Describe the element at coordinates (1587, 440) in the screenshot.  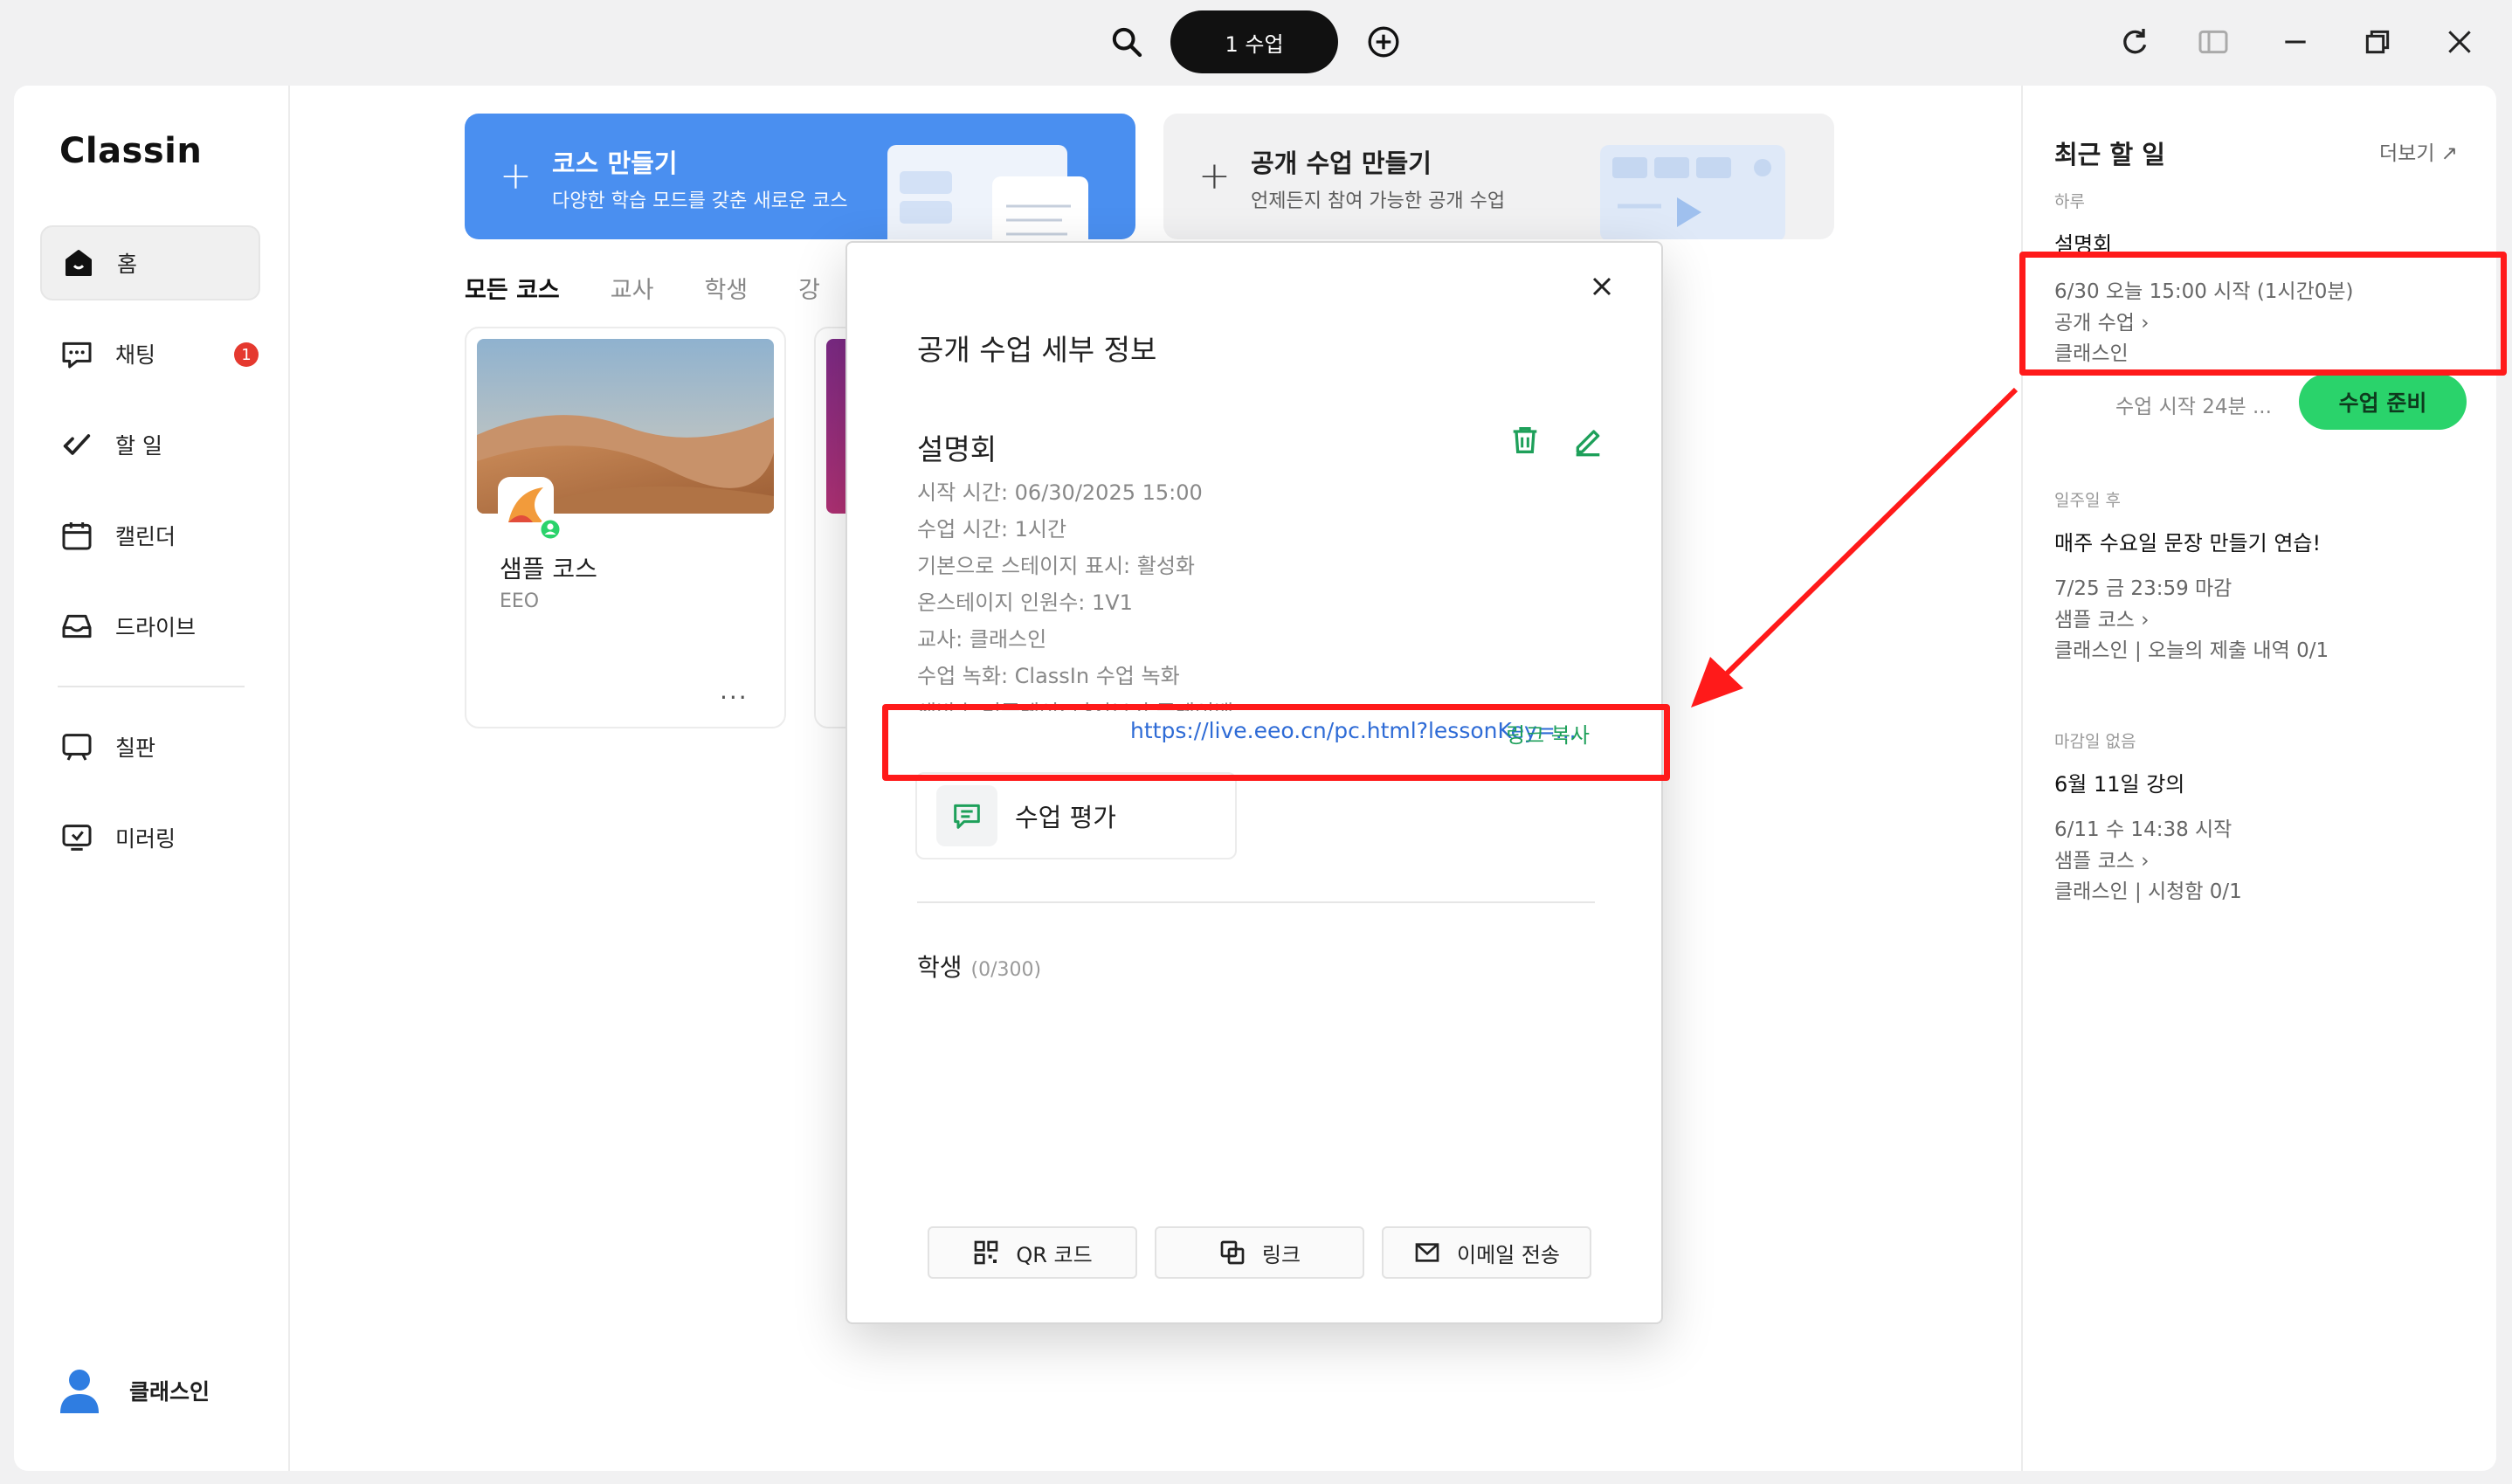
I see `edit-icon` at that location.